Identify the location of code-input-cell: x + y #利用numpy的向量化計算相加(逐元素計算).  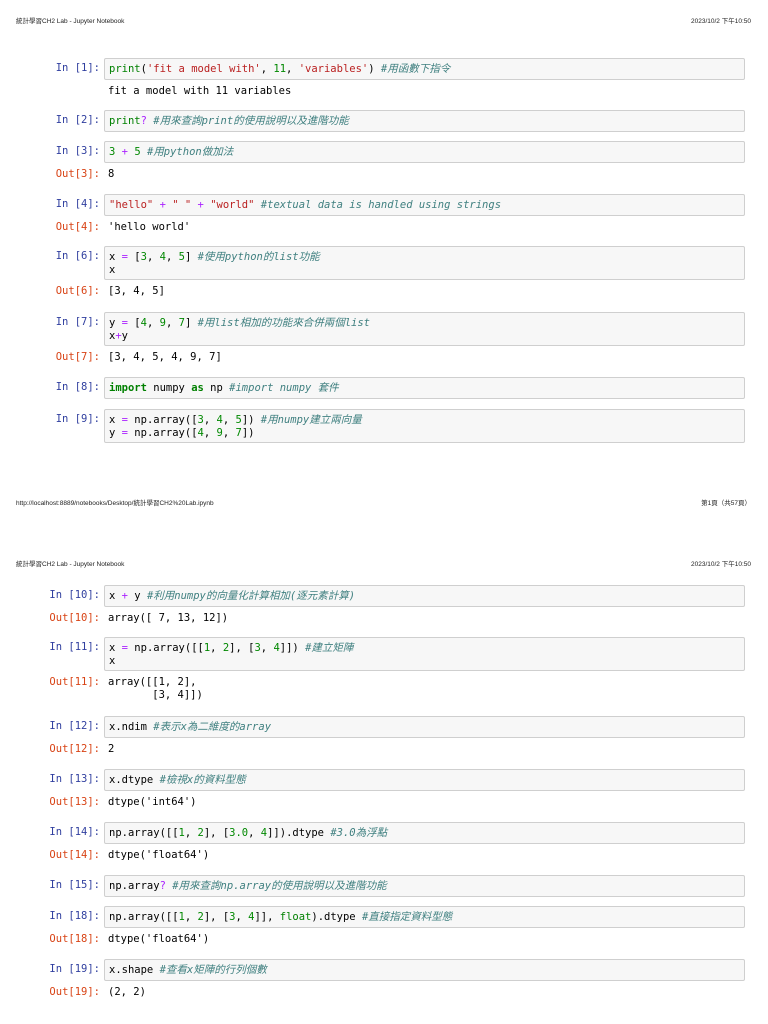
(424, 596).